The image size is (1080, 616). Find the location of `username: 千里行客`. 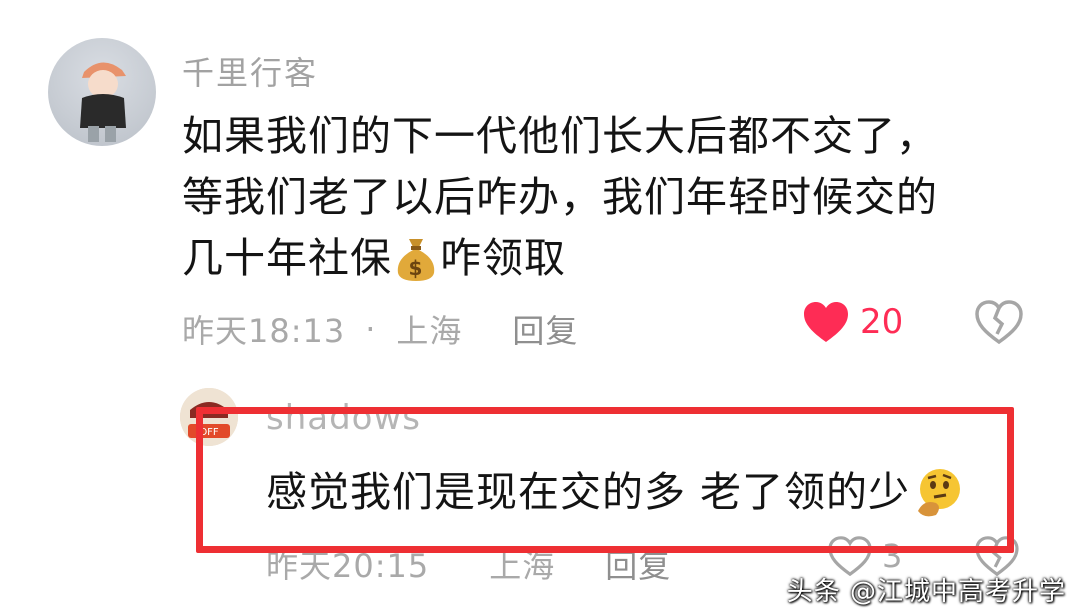

username: 千里行客 is located at coordinates (250, 71).